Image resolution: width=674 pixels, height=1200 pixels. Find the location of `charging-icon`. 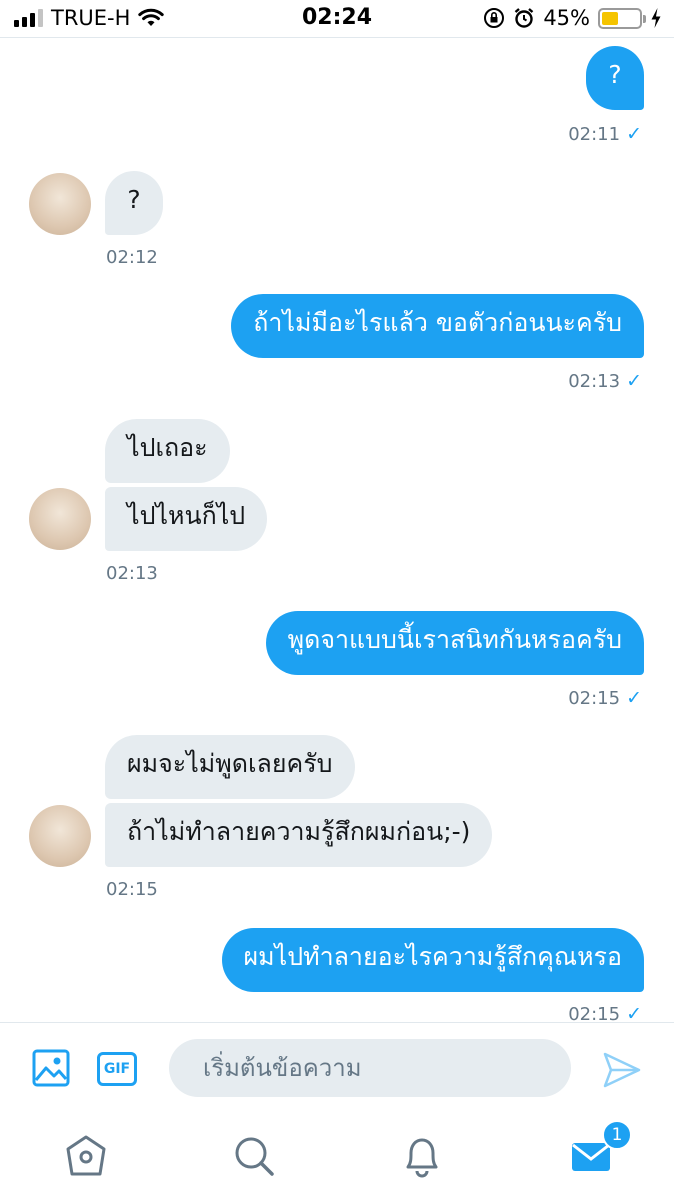

charging-icon is located at coordinates (656, 18).